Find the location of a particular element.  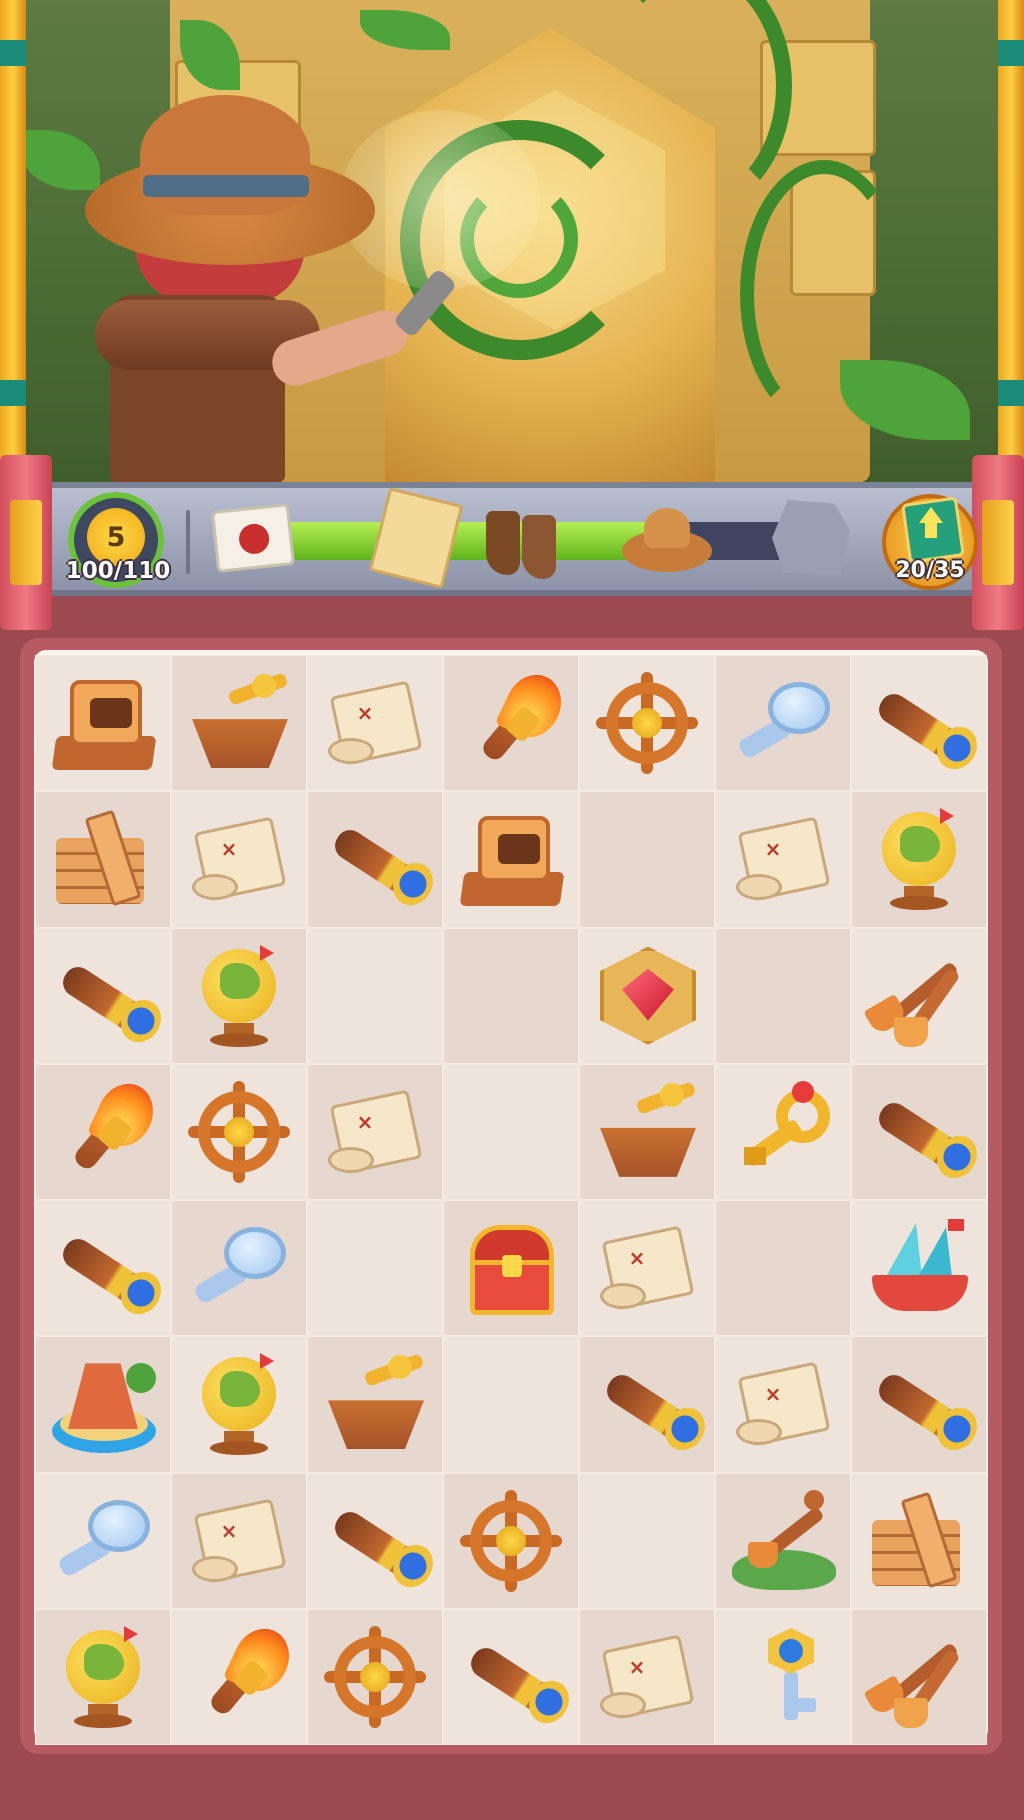

island-item-icon is located at coordinates (103, 1404).